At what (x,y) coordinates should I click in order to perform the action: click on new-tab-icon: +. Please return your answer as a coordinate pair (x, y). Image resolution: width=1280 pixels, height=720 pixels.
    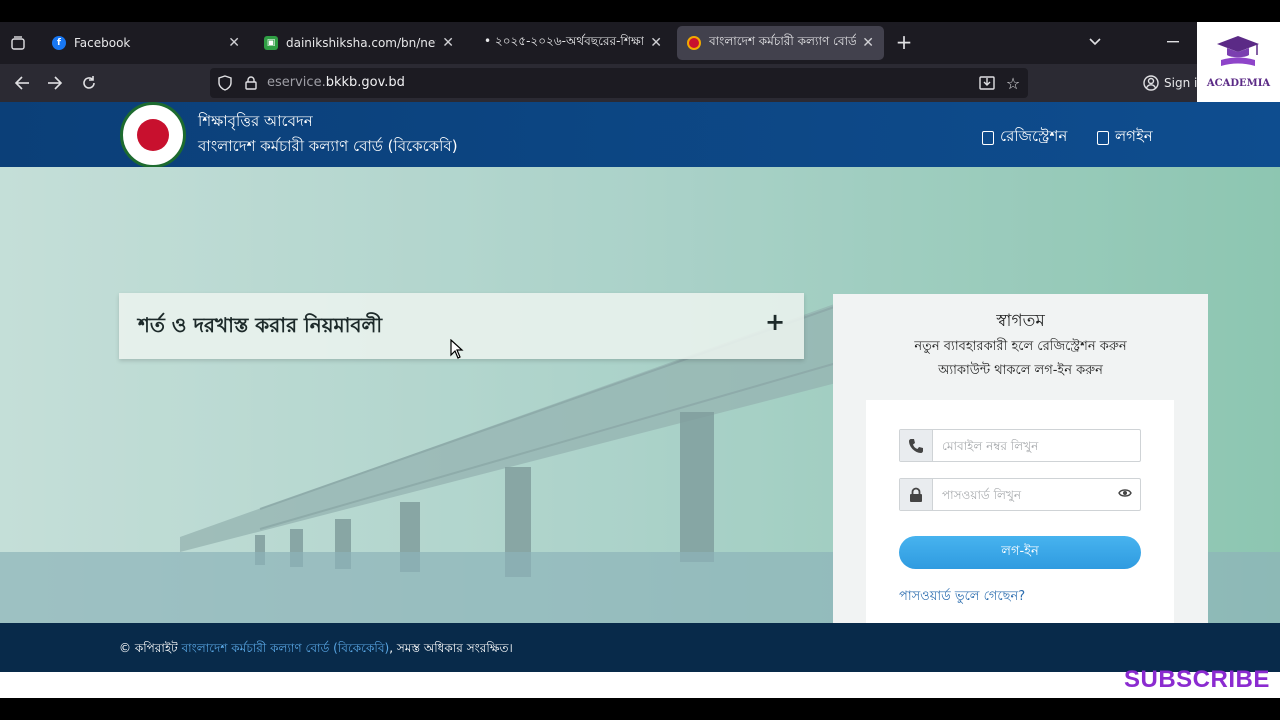
    Looking at the image, I should click on (904, 42).